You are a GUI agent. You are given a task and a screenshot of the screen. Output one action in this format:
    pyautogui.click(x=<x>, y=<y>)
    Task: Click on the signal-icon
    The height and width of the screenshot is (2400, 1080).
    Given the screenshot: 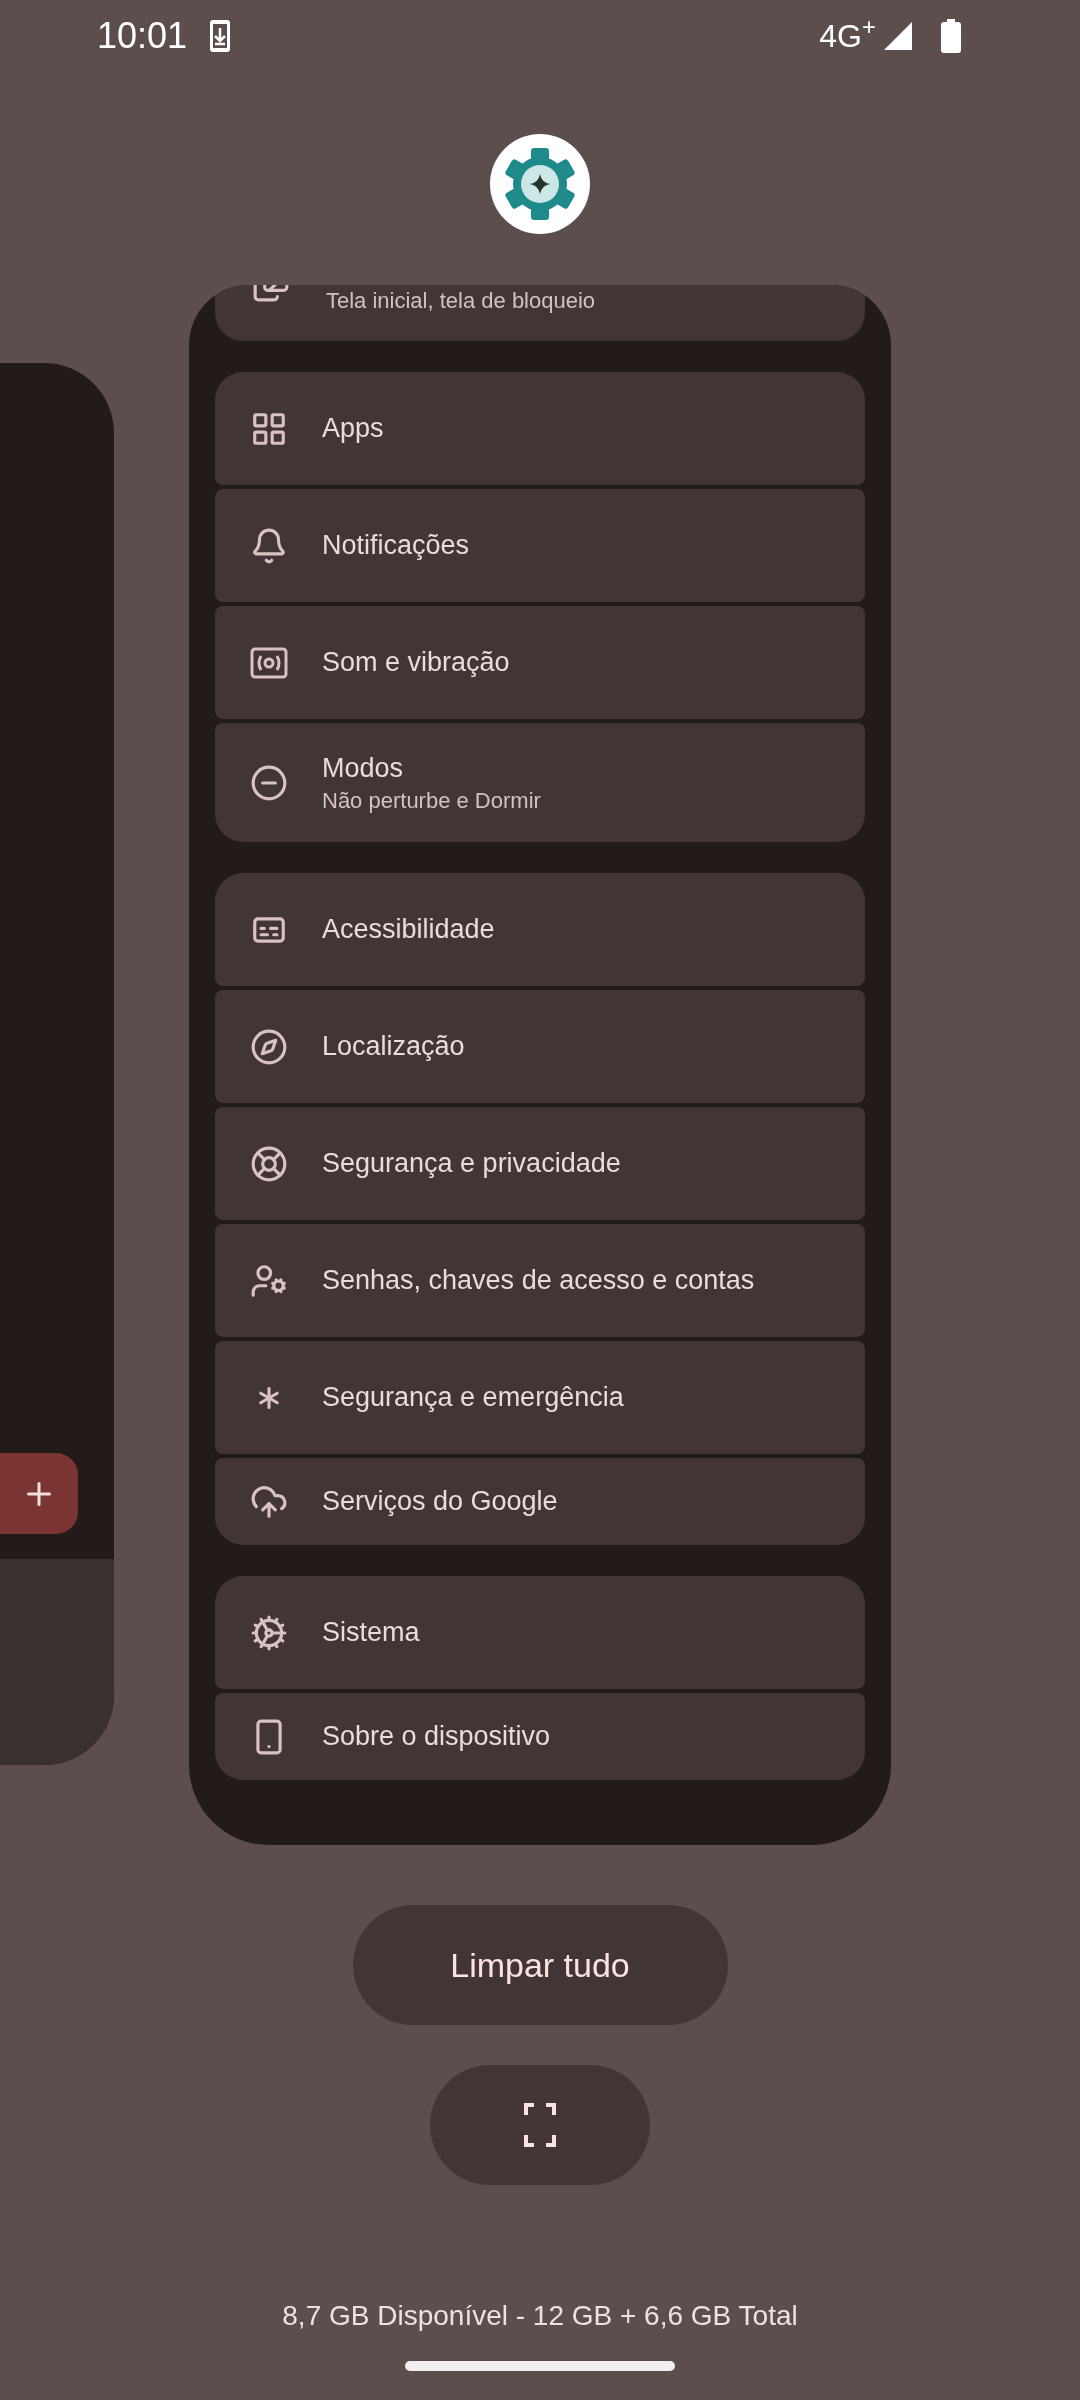 What is the action you would take?
    pyautogui.click(x=898, y=36)
    